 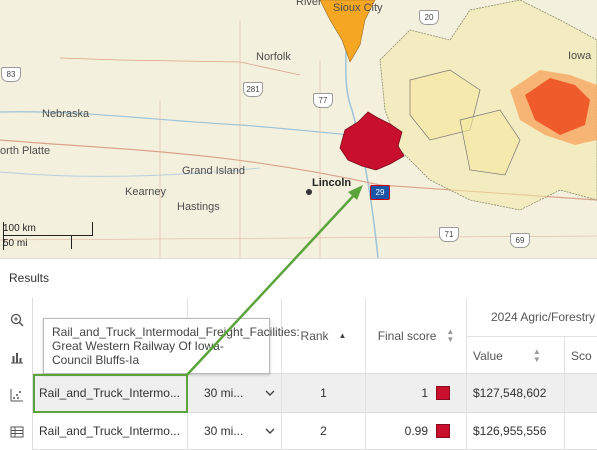 I want to click on map-label-iowa: Iowa, so click(x=580, y=56).